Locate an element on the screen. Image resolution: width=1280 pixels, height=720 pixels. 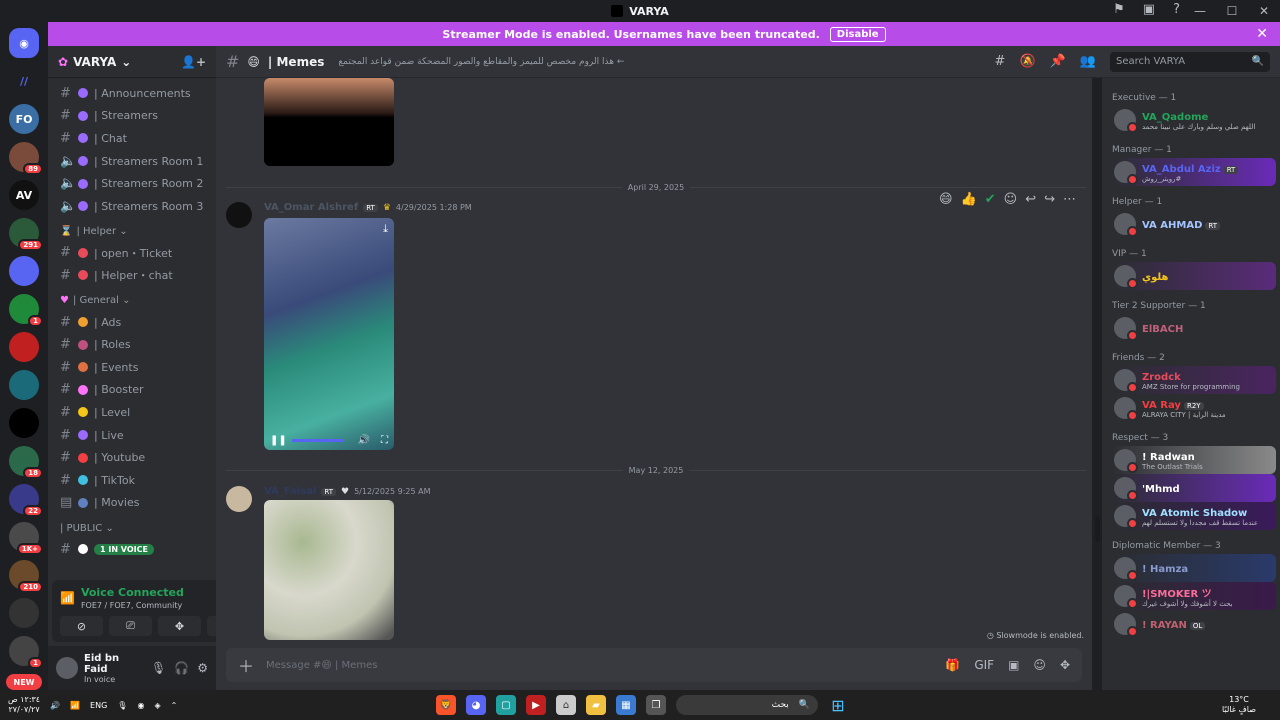
member-item: ElBACH is located at coordinates (1194, 328).